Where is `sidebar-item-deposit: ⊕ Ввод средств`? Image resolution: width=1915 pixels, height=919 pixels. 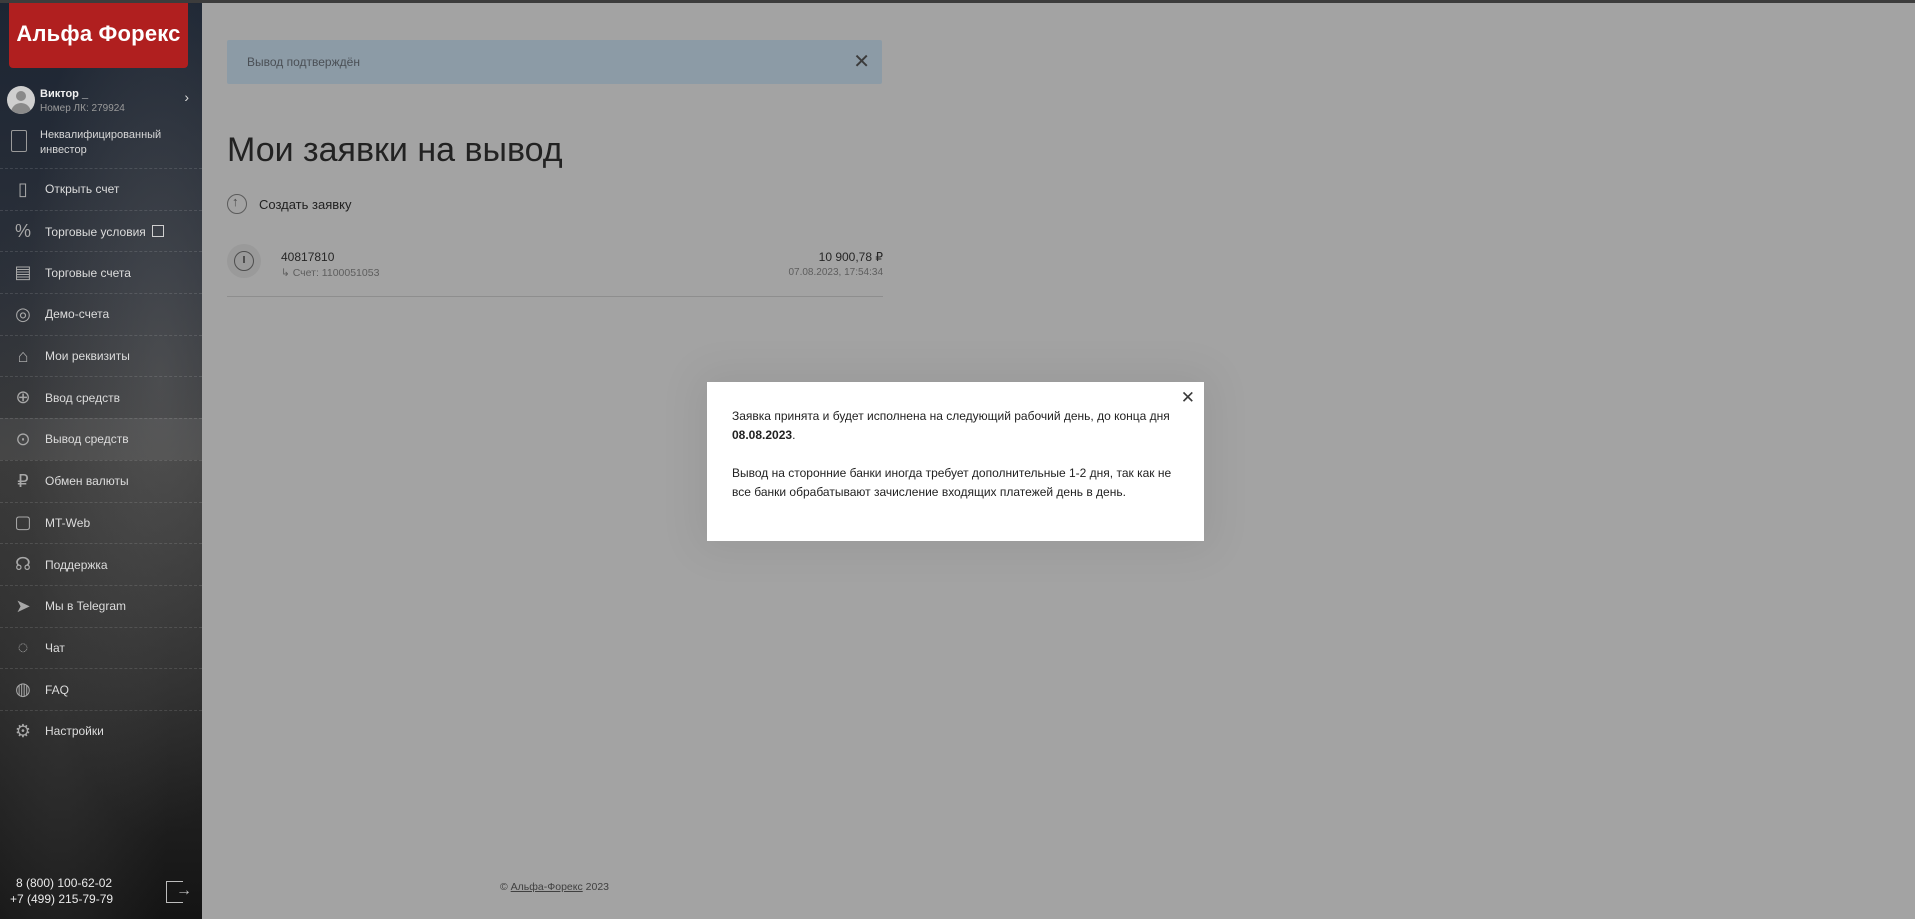
sidebar-item-deposit: ⊕ Ввод средств is located at coordinates (101, 397).